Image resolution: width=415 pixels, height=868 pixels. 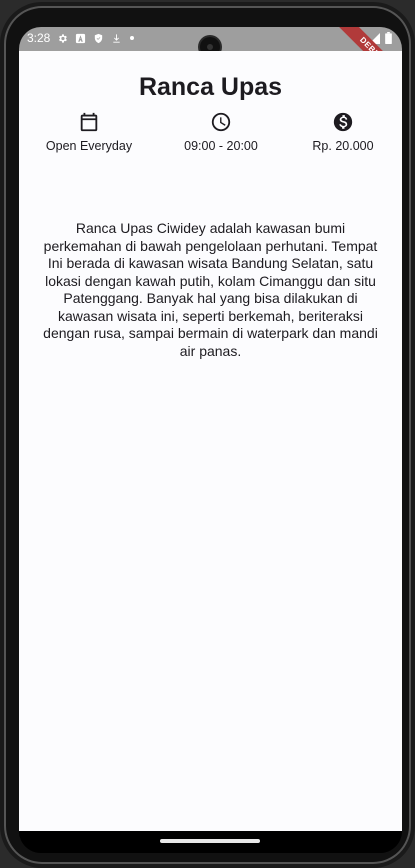 What do you see at coordinates (117, 38) in the screenshot?
I see `download-icon` at bounding box center [117, 38].